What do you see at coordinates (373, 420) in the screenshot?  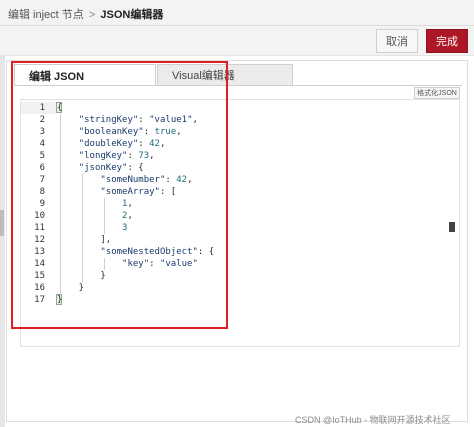 I see `watermark: CSDN @IoTHub - 物联网开源技术社区` at bounding box center [373, 420].